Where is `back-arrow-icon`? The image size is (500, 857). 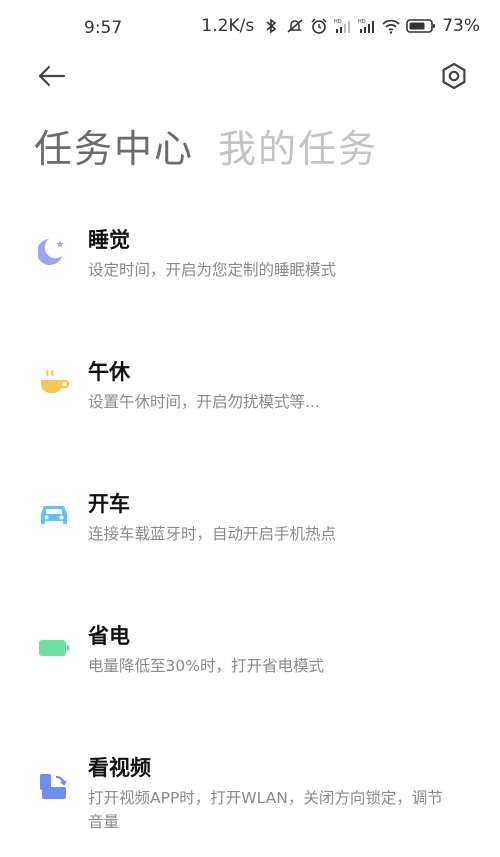
back-arrow-icon is located at coordinates (51, 78).